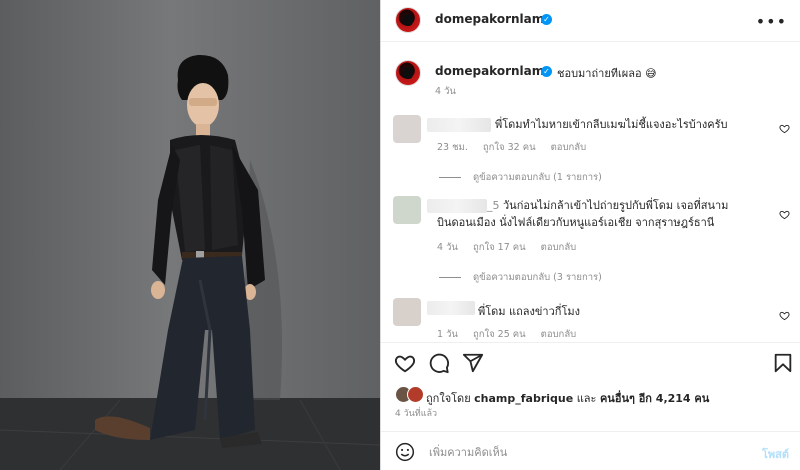 Image resolution: width=800 pixels, height=470 pixels. Describe the element at coordinates (586, 398) in the screenshot. I see `likes-middle: และ` at that location.